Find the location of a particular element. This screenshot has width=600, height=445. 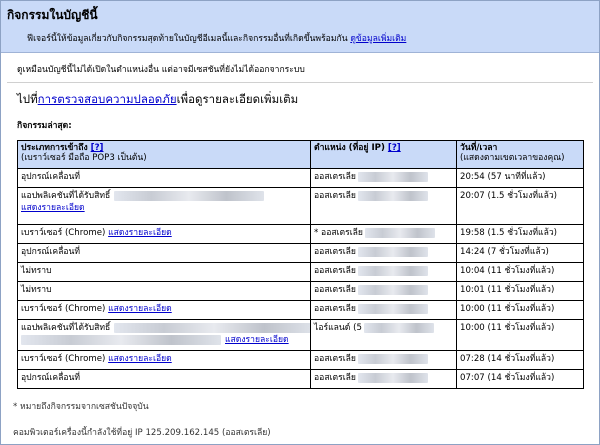

security-suffix: เพื่อดูรายละเอียดเพิ่มเติม is located at coordinates (237, 99).